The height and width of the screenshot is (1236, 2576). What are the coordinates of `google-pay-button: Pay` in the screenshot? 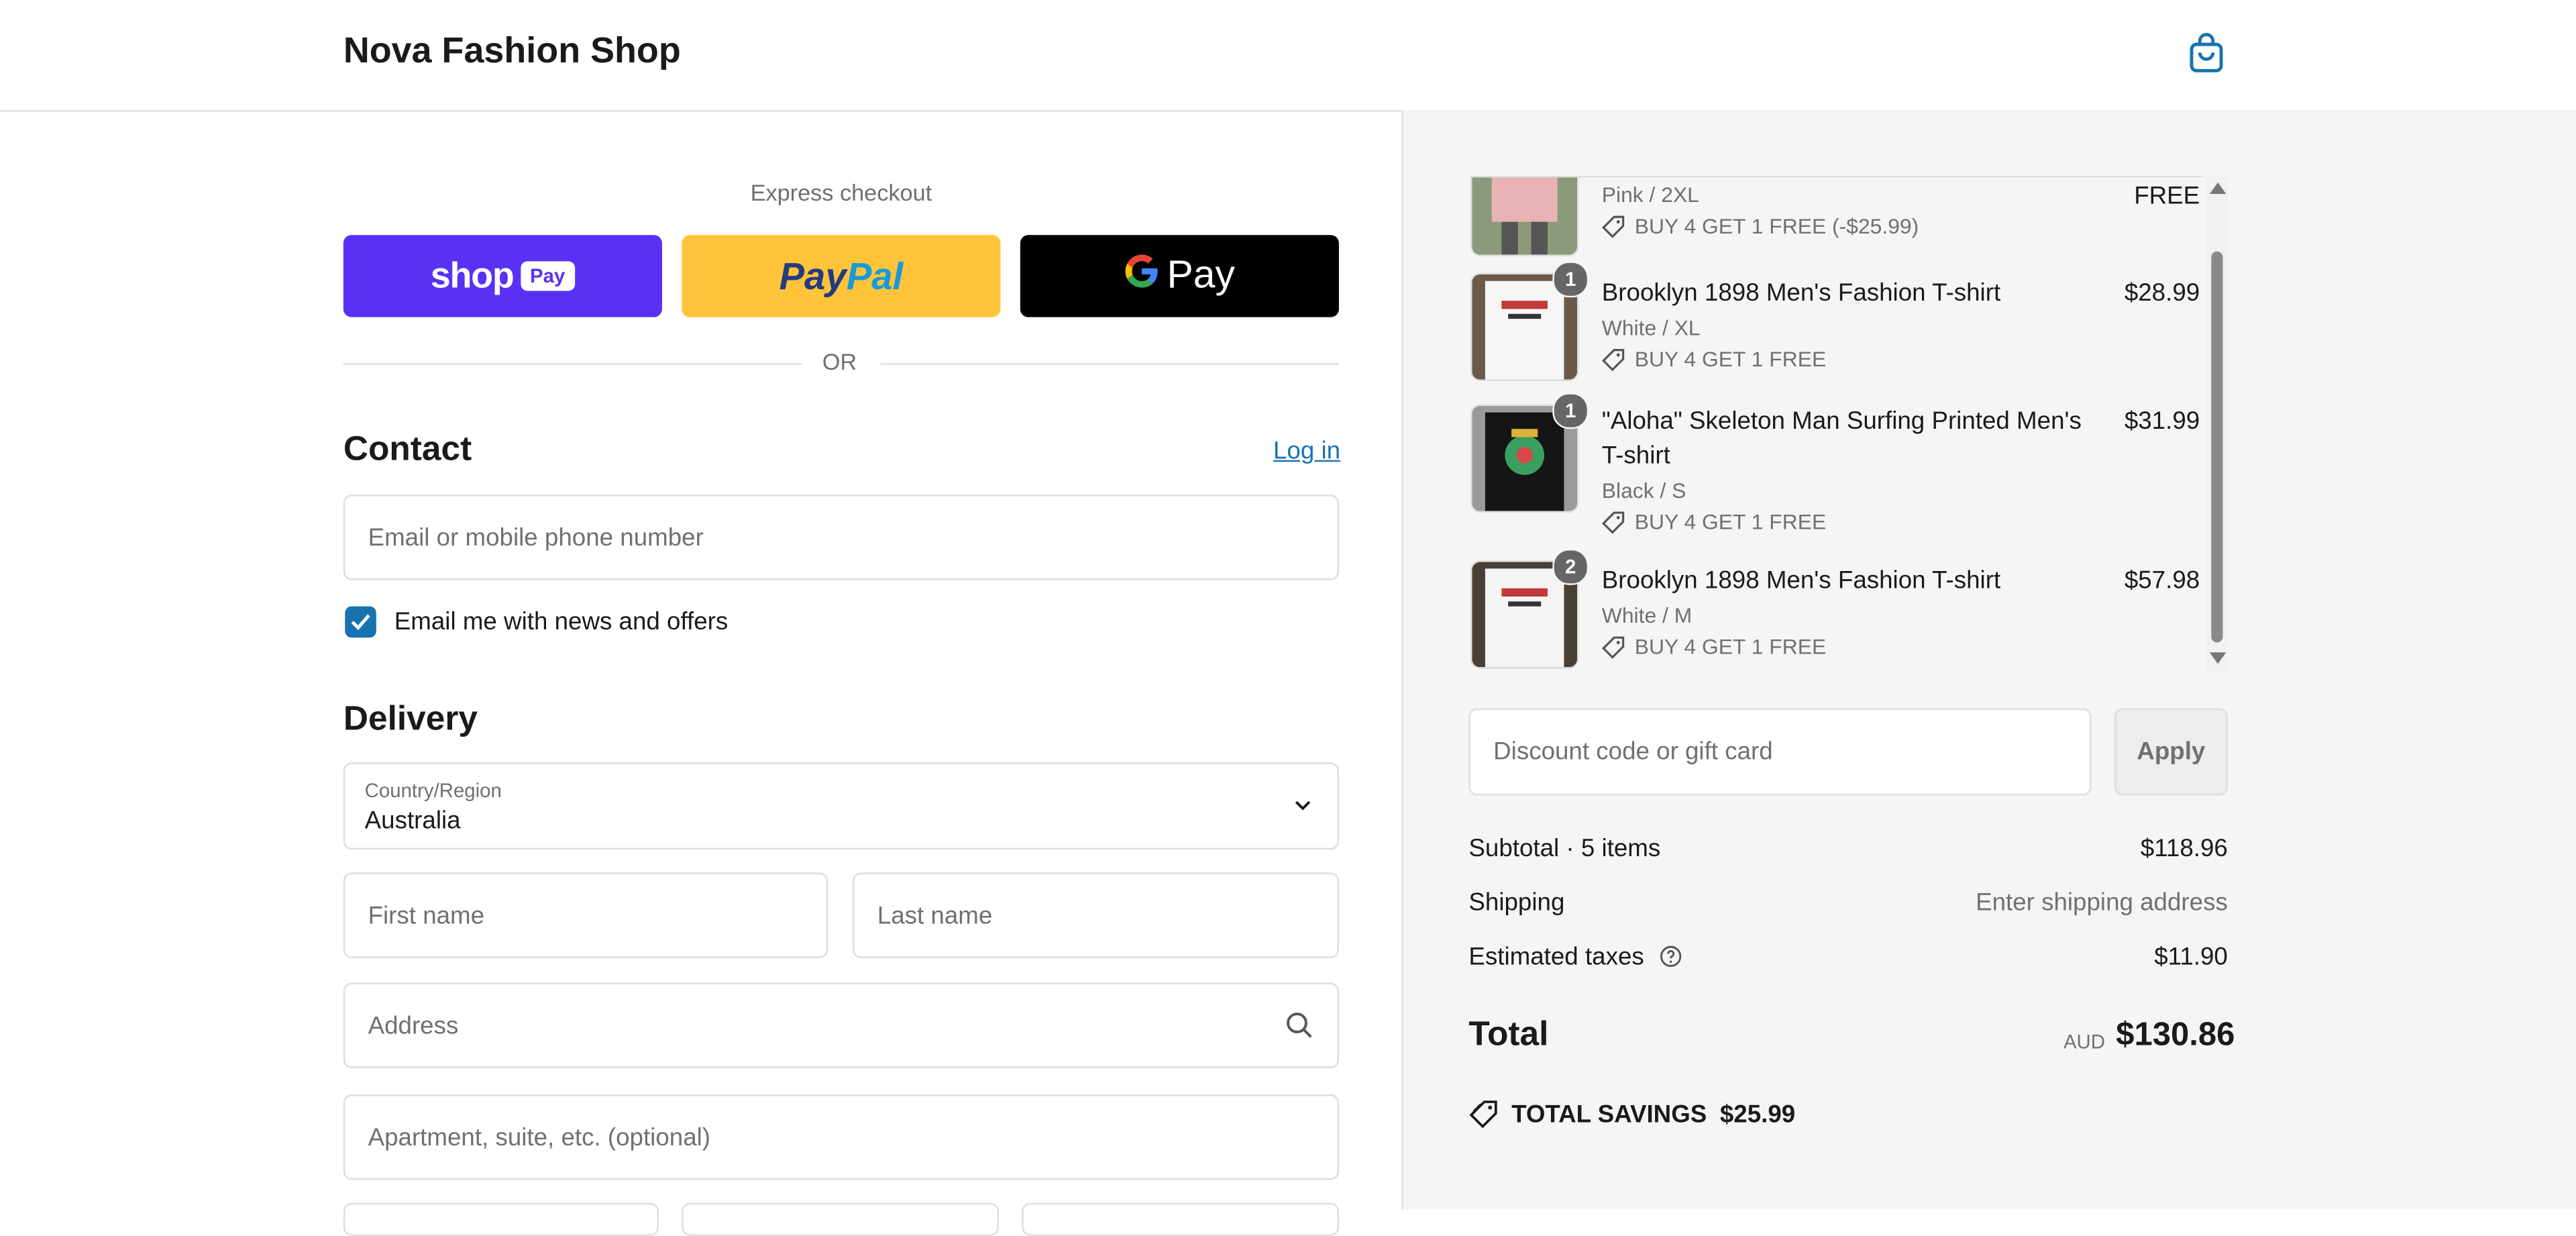 It's located at (1179, 276).